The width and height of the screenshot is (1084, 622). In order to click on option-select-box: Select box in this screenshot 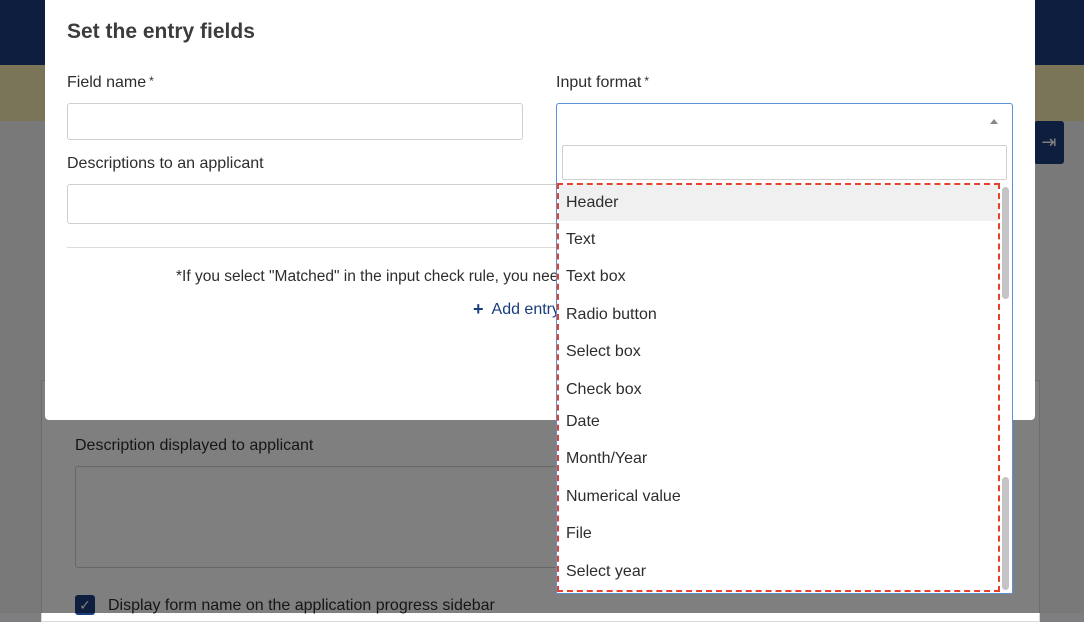, I will do `click(778, 352)`.